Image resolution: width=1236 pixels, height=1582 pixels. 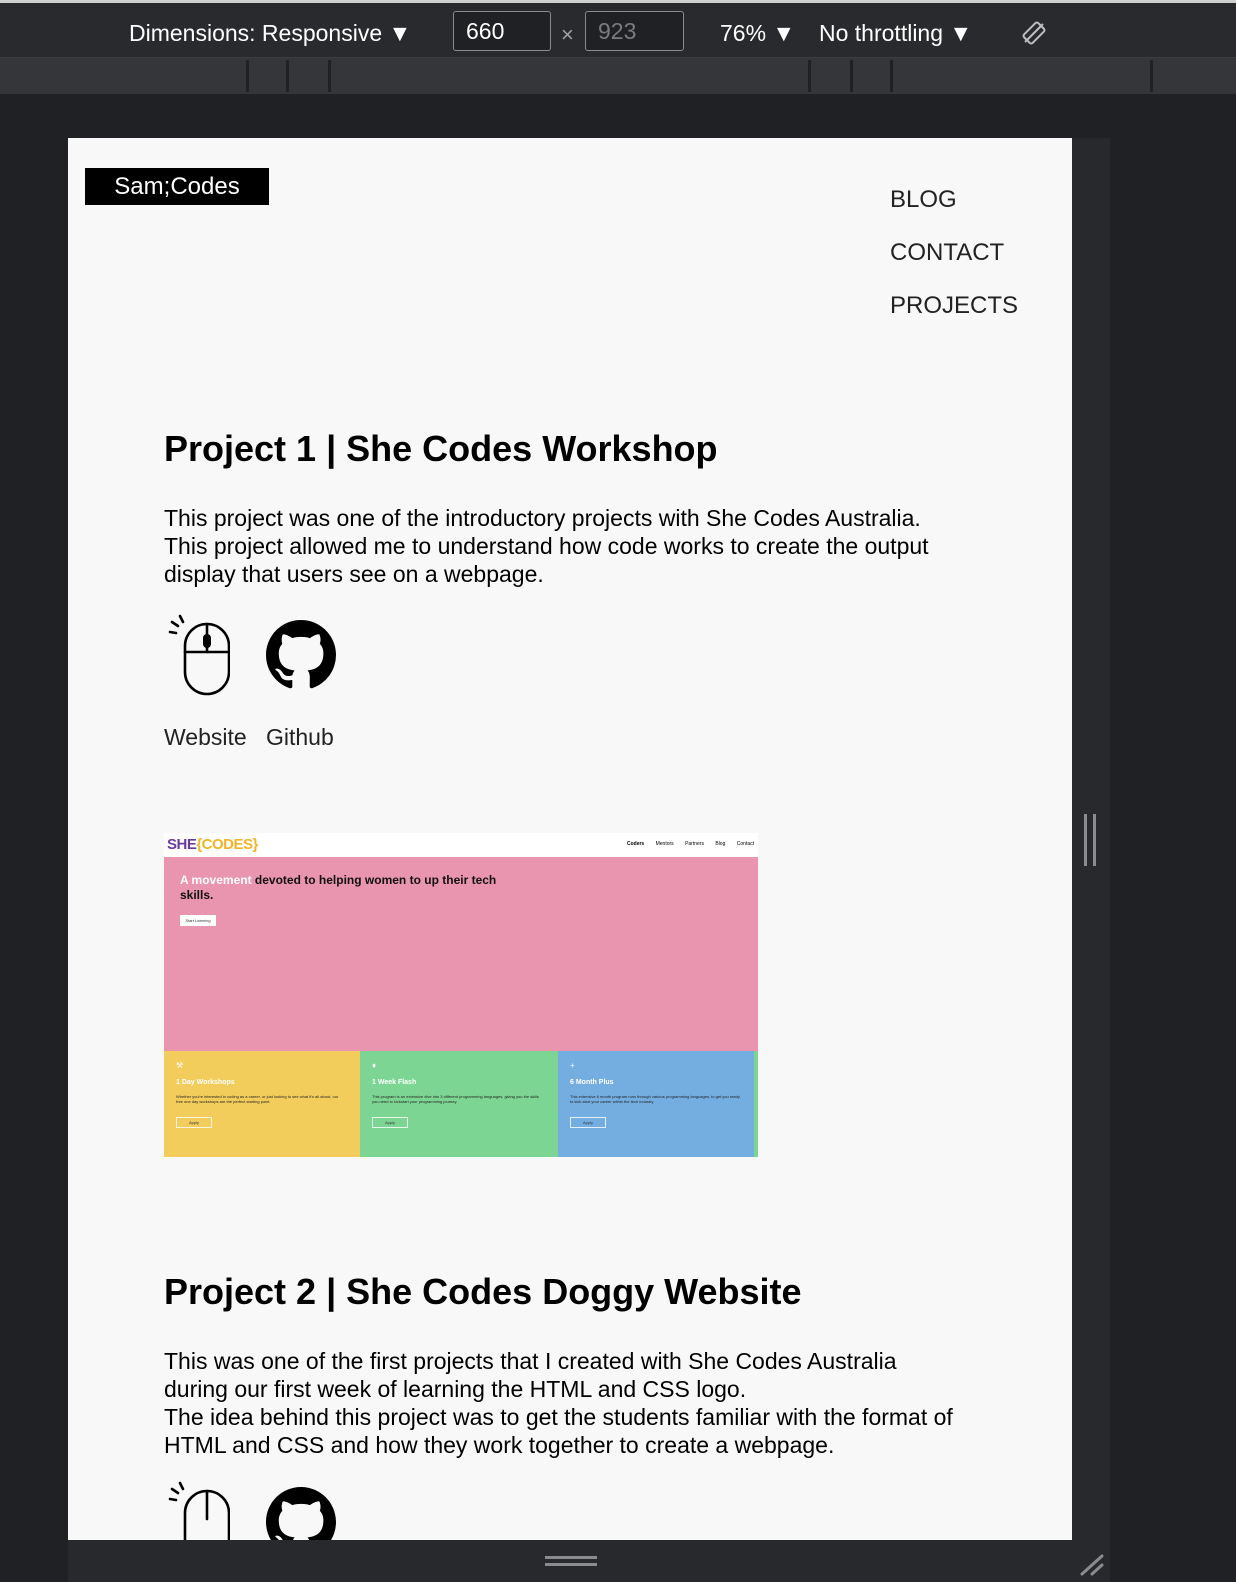 What do you see at coordinates (745, 844) in the screenshot?
I see `screenshot-nav-item: Contact` at bounding box center [745, 844].